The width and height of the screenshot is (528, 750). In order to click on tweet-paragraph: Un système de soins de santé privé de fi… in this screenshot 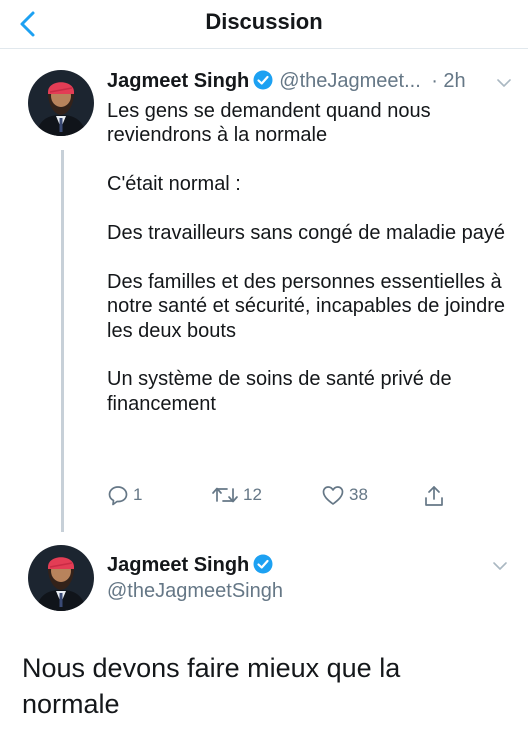, I will do `click(279, 391)`.